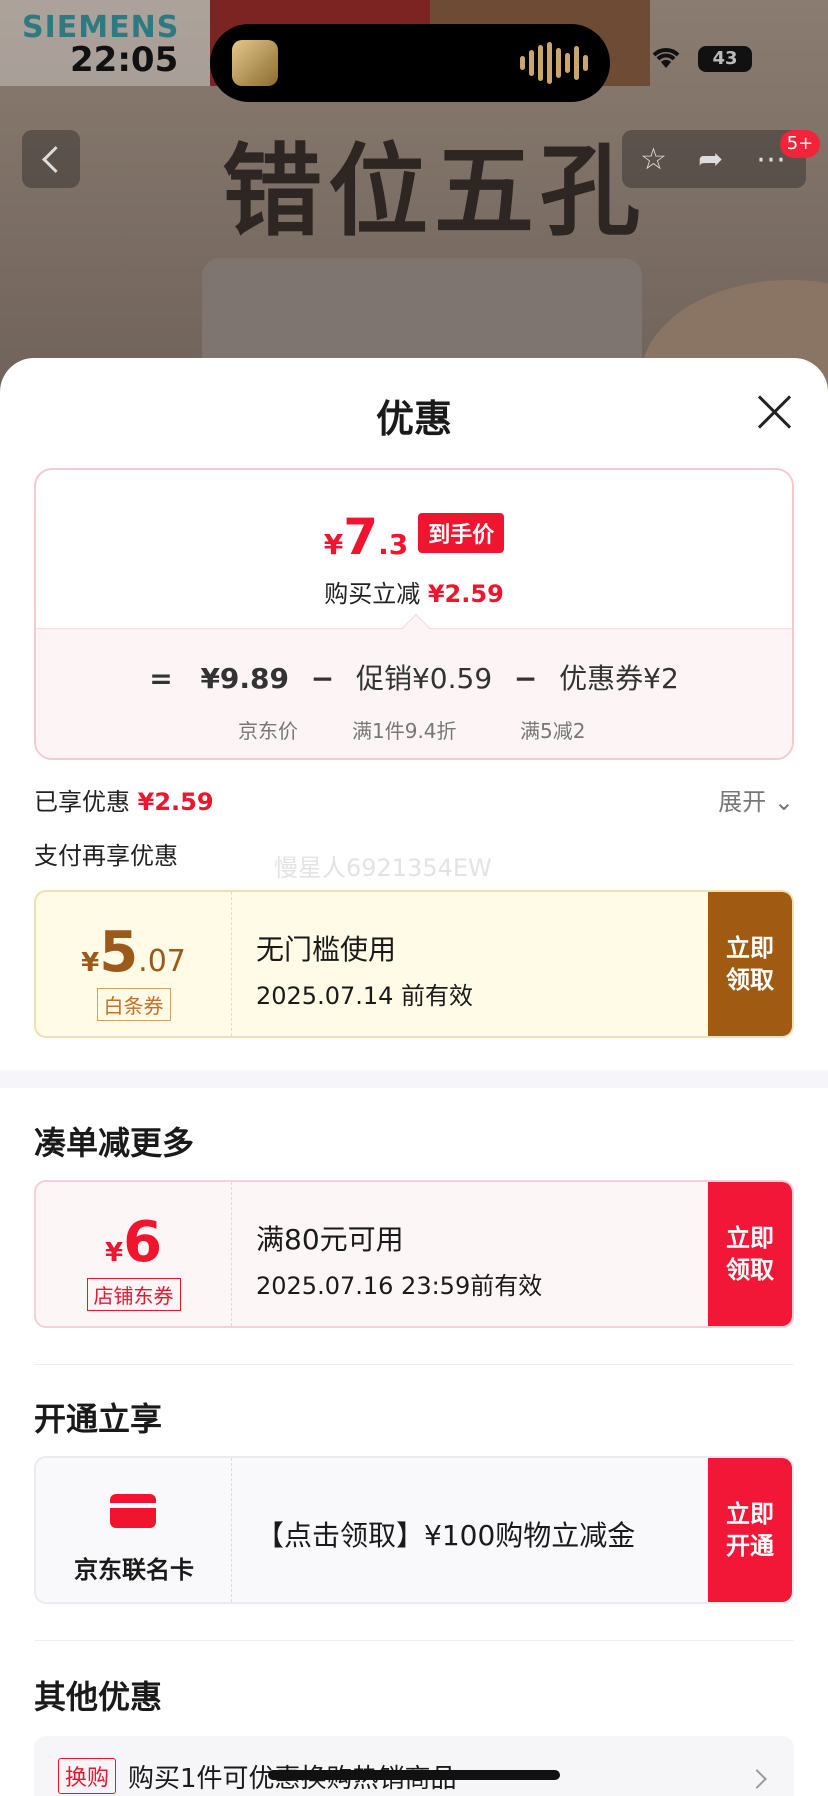 The height and width of the screenshot is (1796, 828). What do you see at coordinates (393, 544) in the screenshot?
I see `price-dec: .3` at bounding box center [393, 544].